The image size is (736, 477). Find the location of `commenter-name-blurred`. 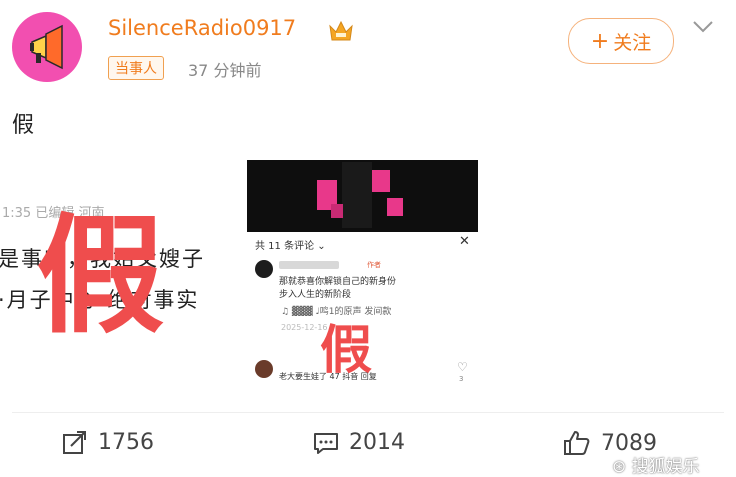

commenter-name-blurred is located at coordinates (309, 265).